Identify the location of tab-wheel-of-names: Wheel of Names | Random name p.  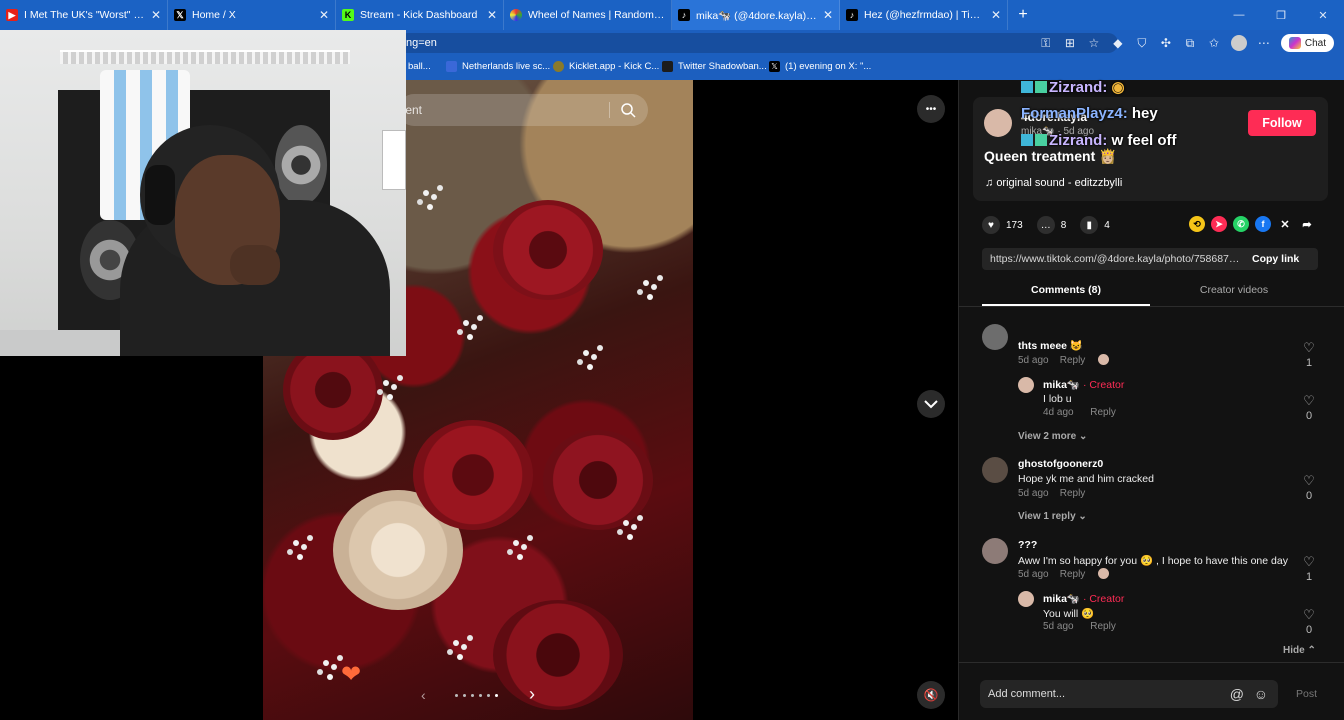
(588, 15).